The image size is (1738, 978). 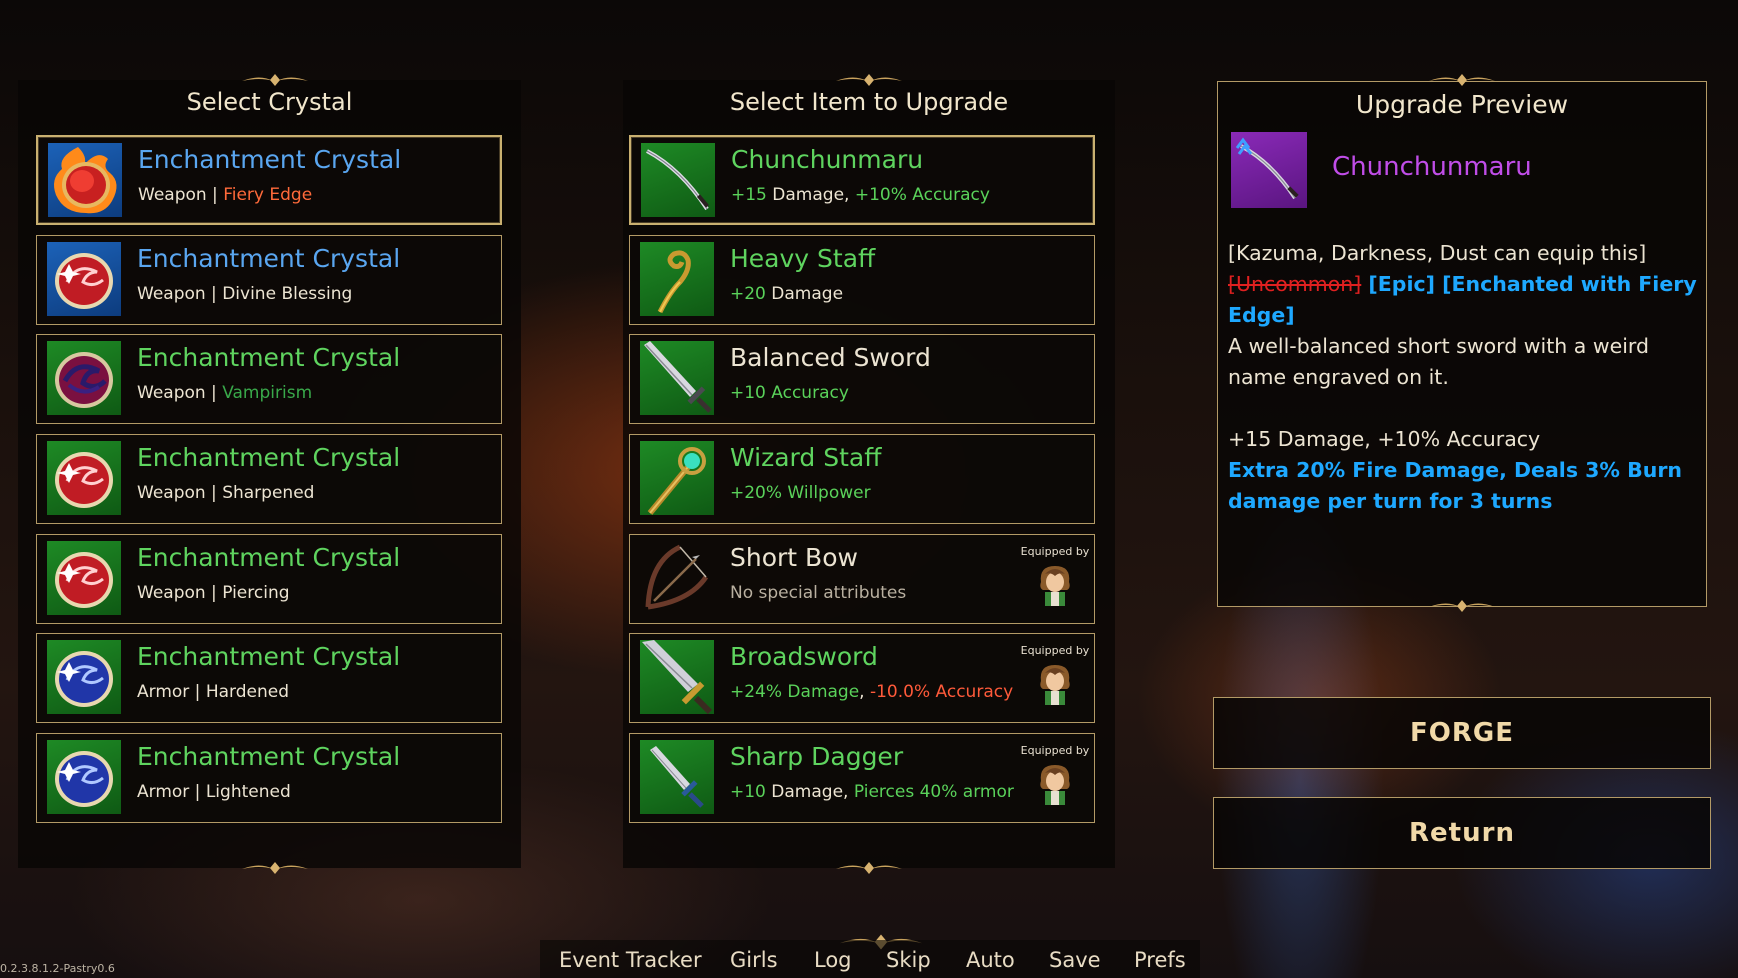 I want to click on crystal-effect: Lightened, so click(x=248, y=792).